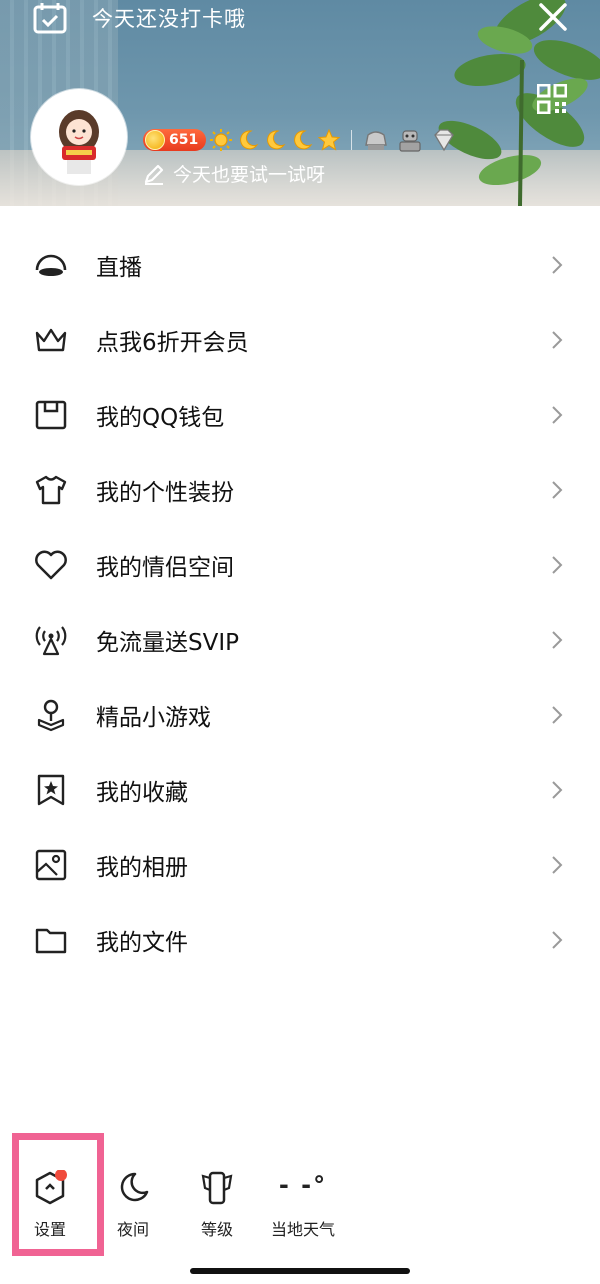 This screenshot has height=1284, width=600. What do you see at coordinates (184, 140) in the screenshot?
I see `coin-count: 651` at bounding box center [184, 140].